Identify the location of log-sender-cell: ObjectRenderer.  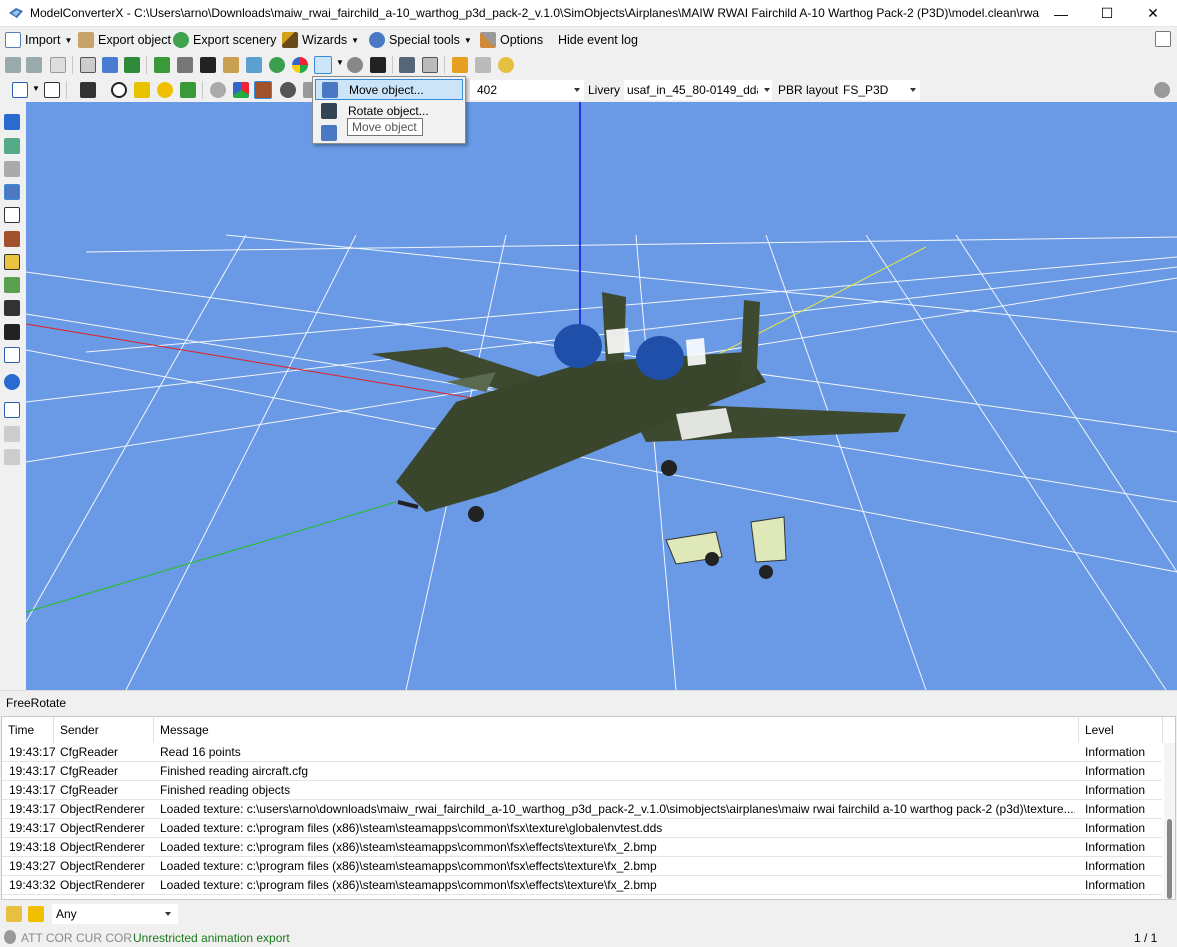
(102, 828).